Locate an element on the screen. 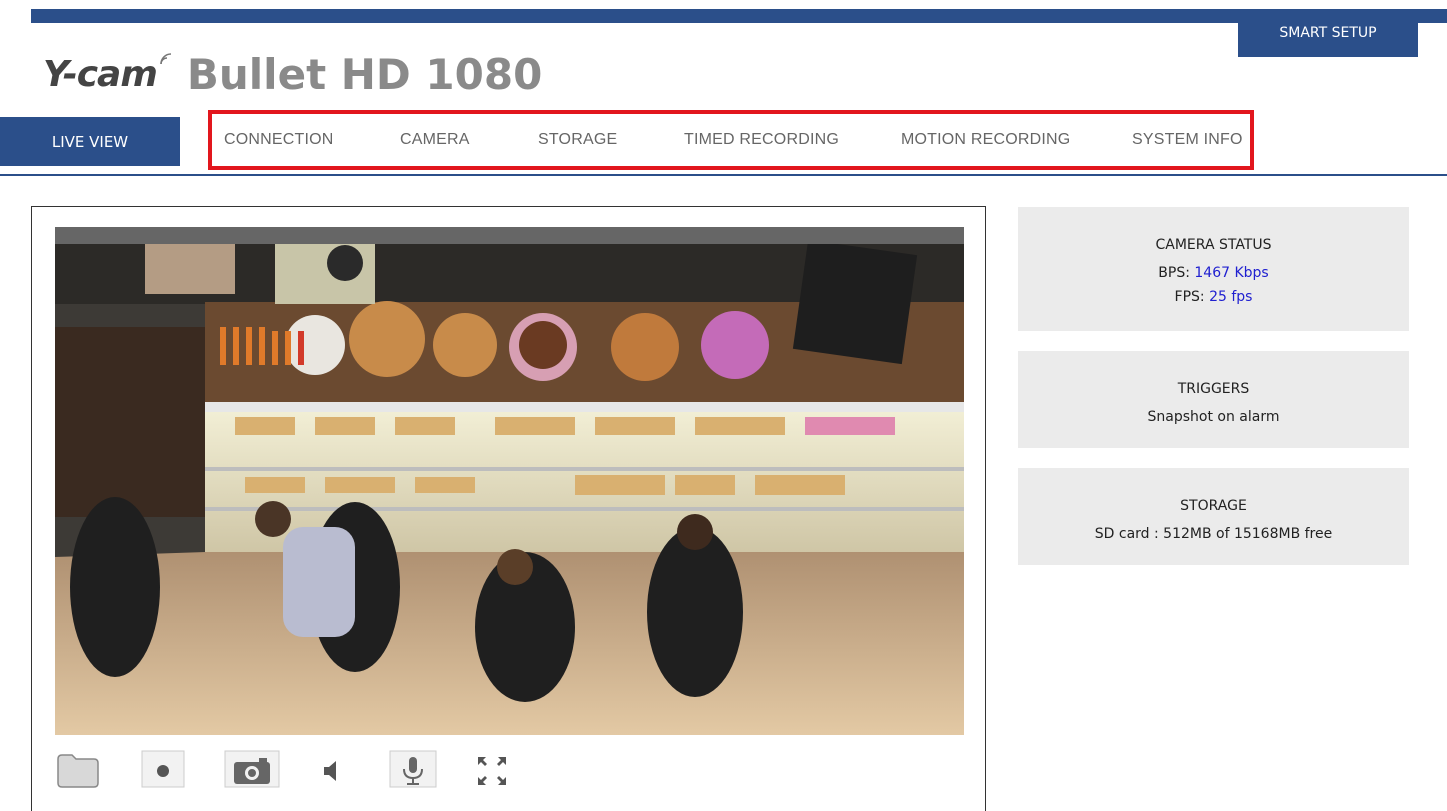 Image resolution: width=1447 pixels, height=811 pixels. record-button is located at coordinates (163, 769).